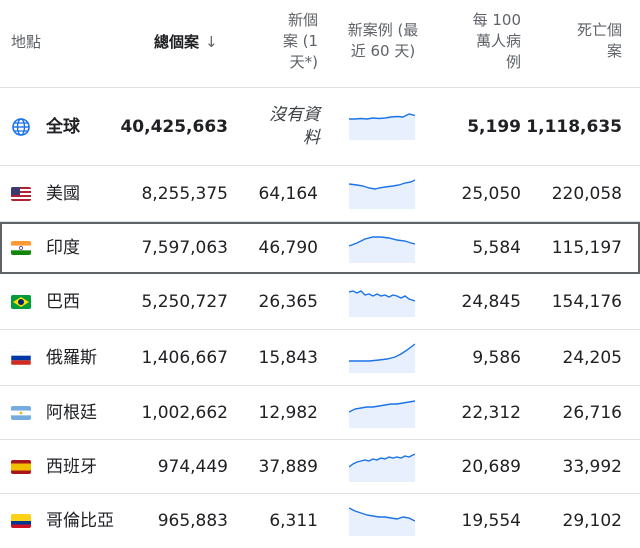 This screenshot has width=640, height=548. What do you see at coordinates (303, 62) in the screenshot?
I see `header-new-cases-line3: 天*)` at bounding box center [303, 62].